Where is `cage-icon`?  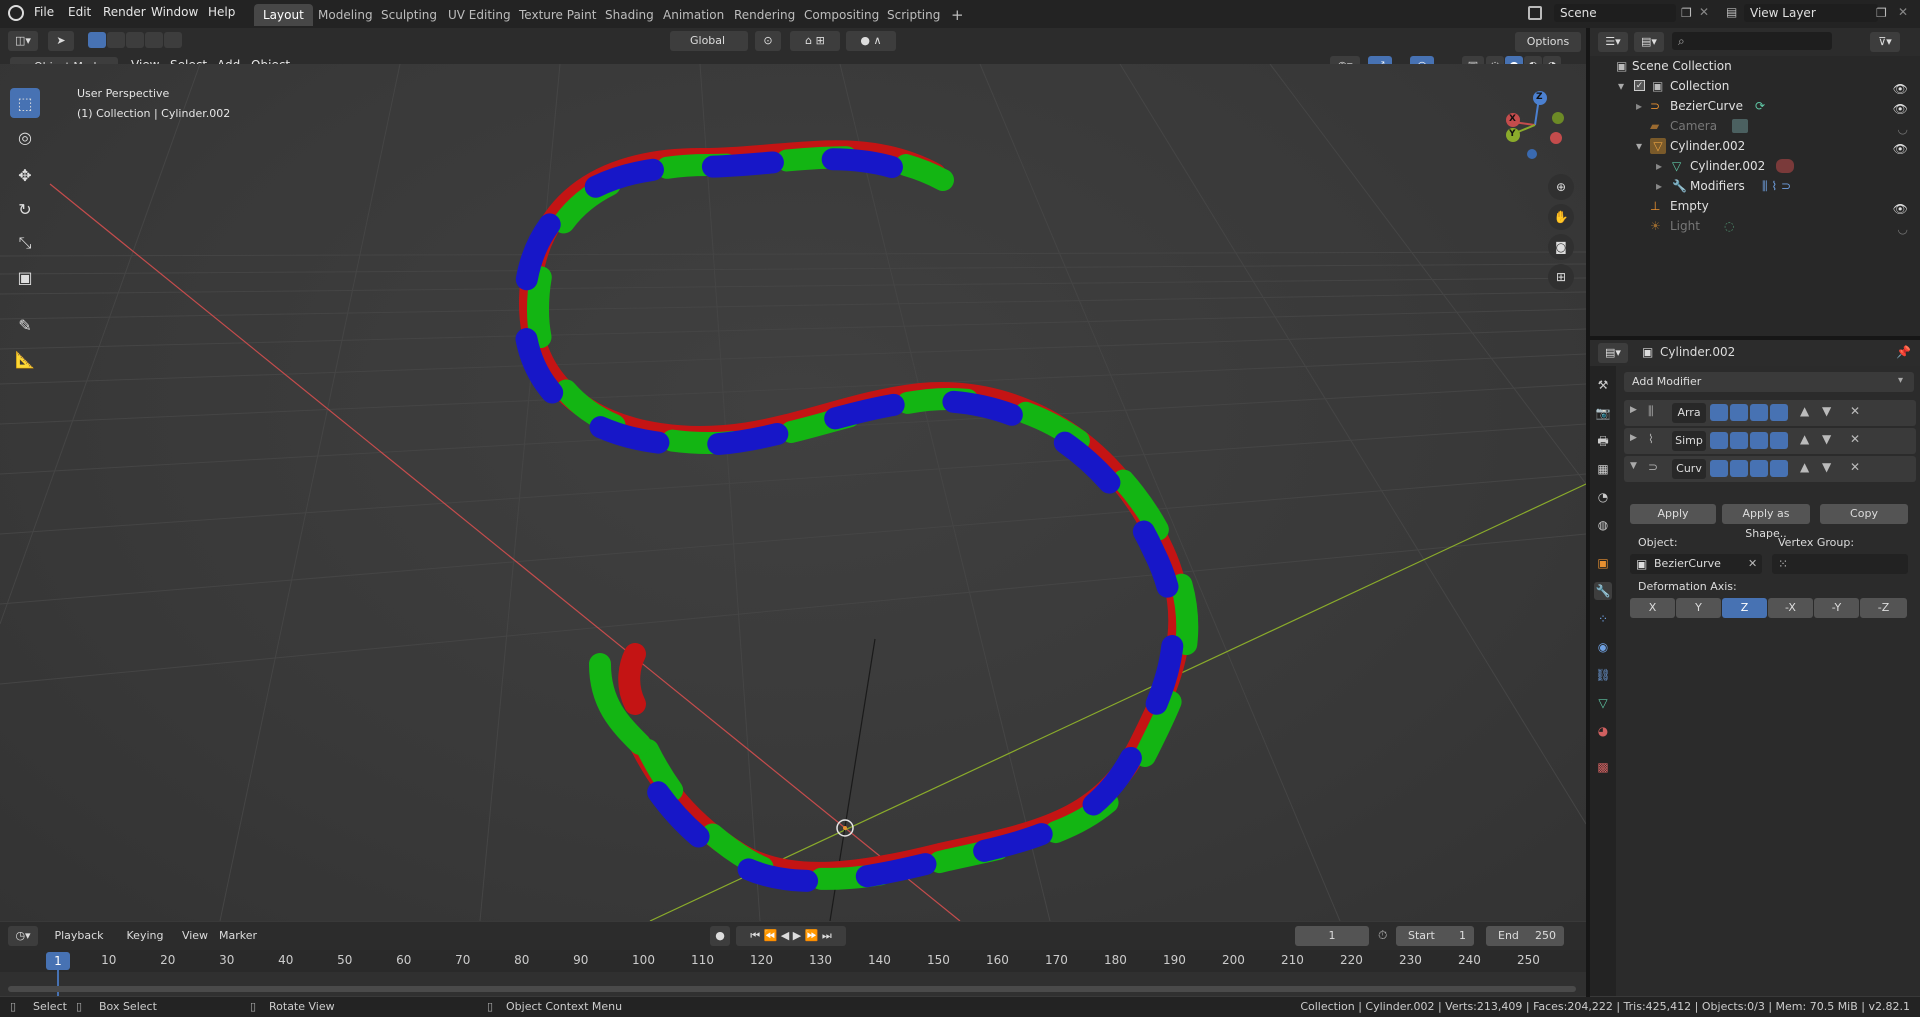 cage-icon is located at coordinates (1779, 440).